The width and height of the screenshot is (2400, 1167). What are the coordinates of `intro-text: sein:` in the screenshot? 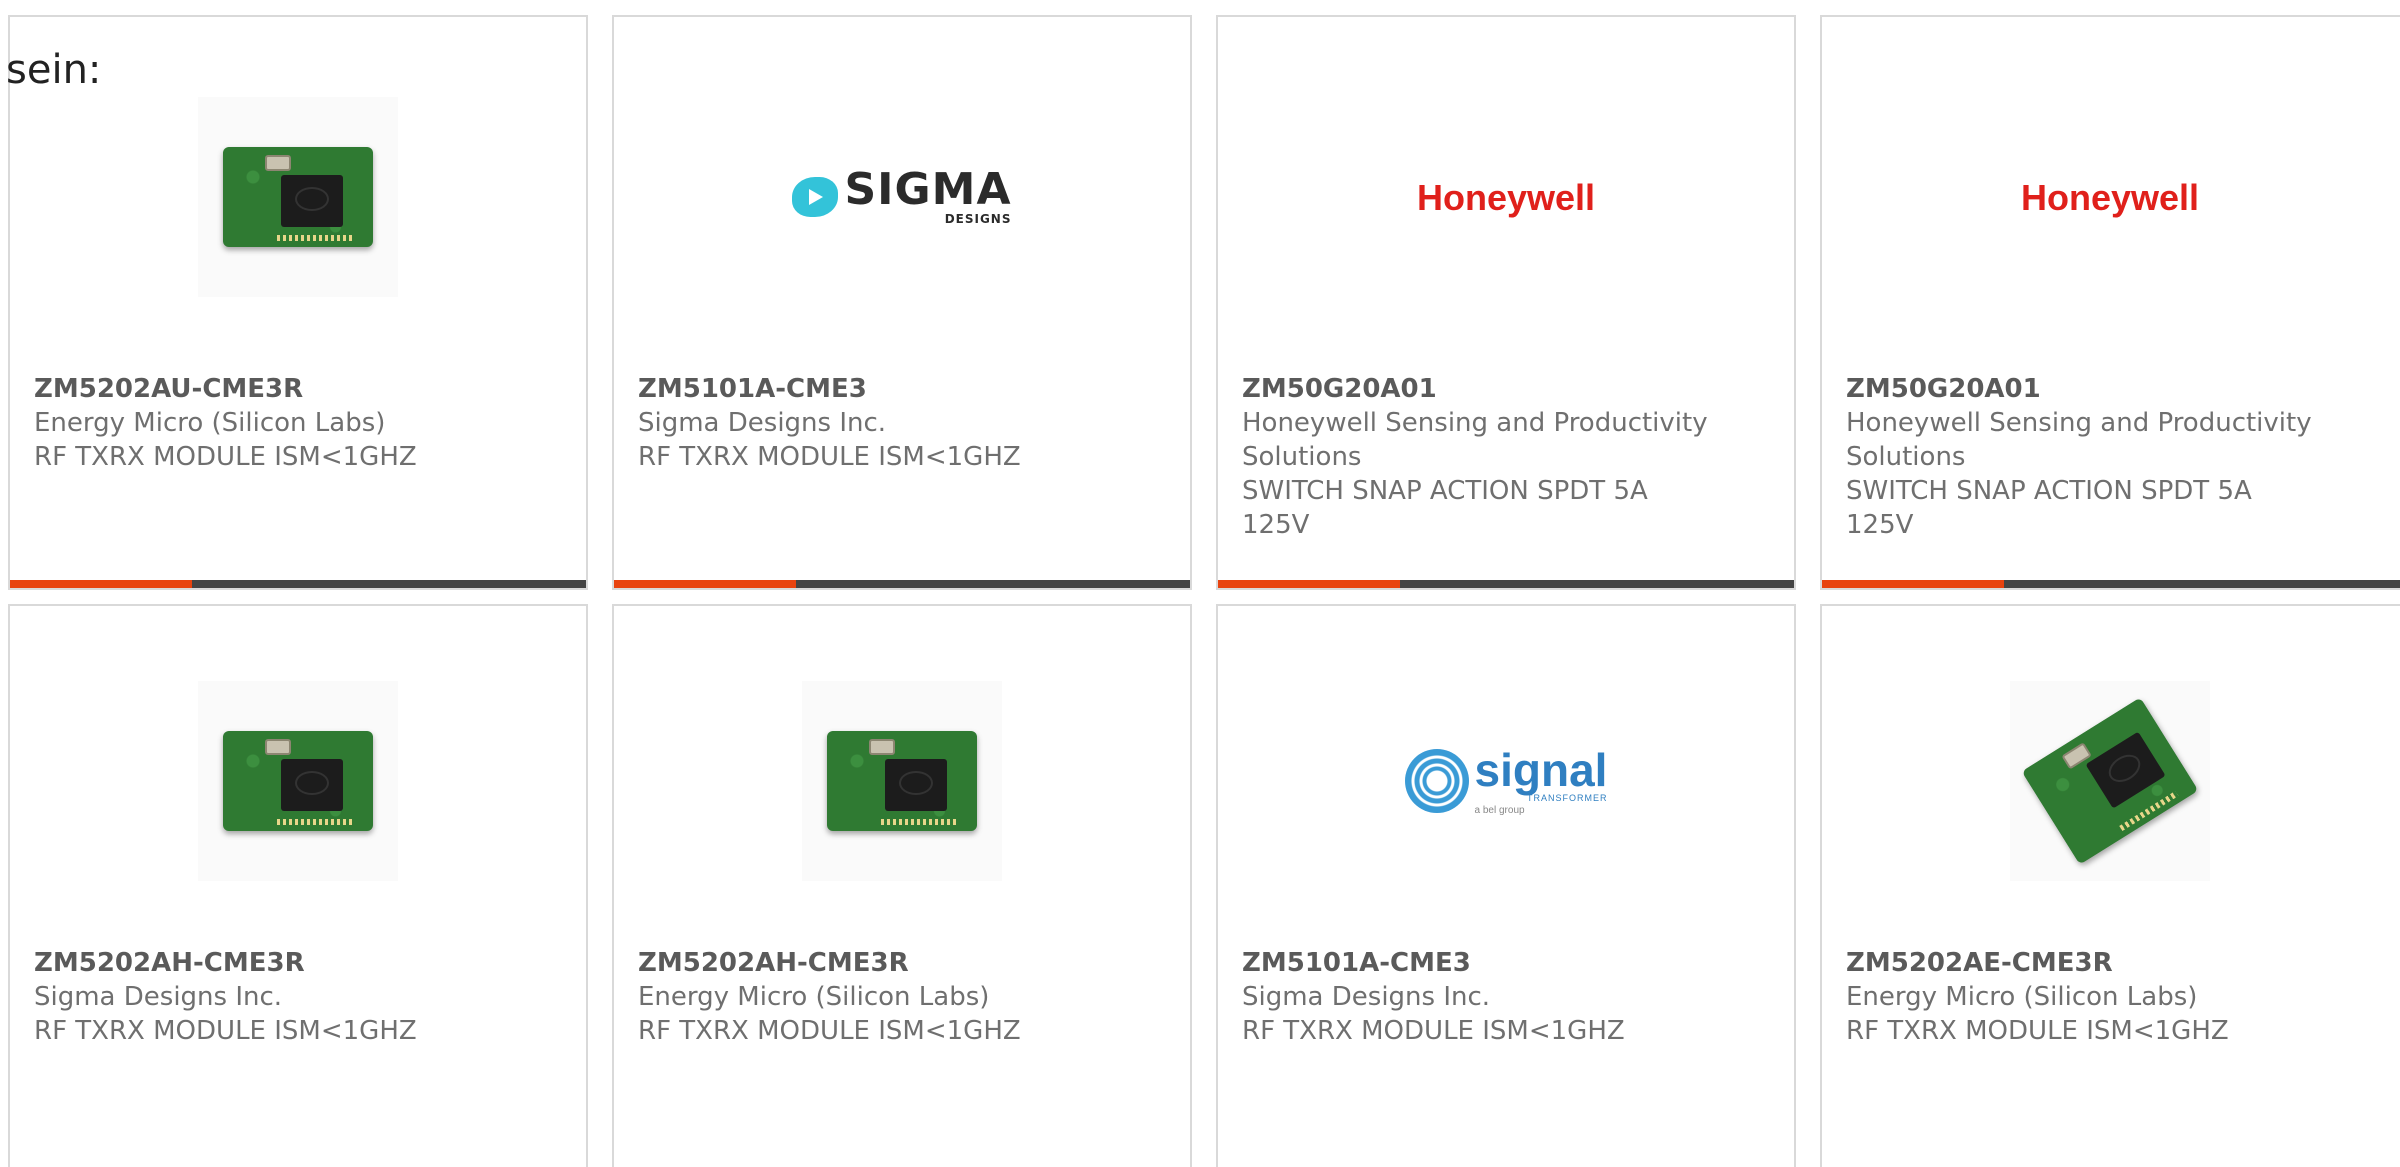 It's located at (54, 70).